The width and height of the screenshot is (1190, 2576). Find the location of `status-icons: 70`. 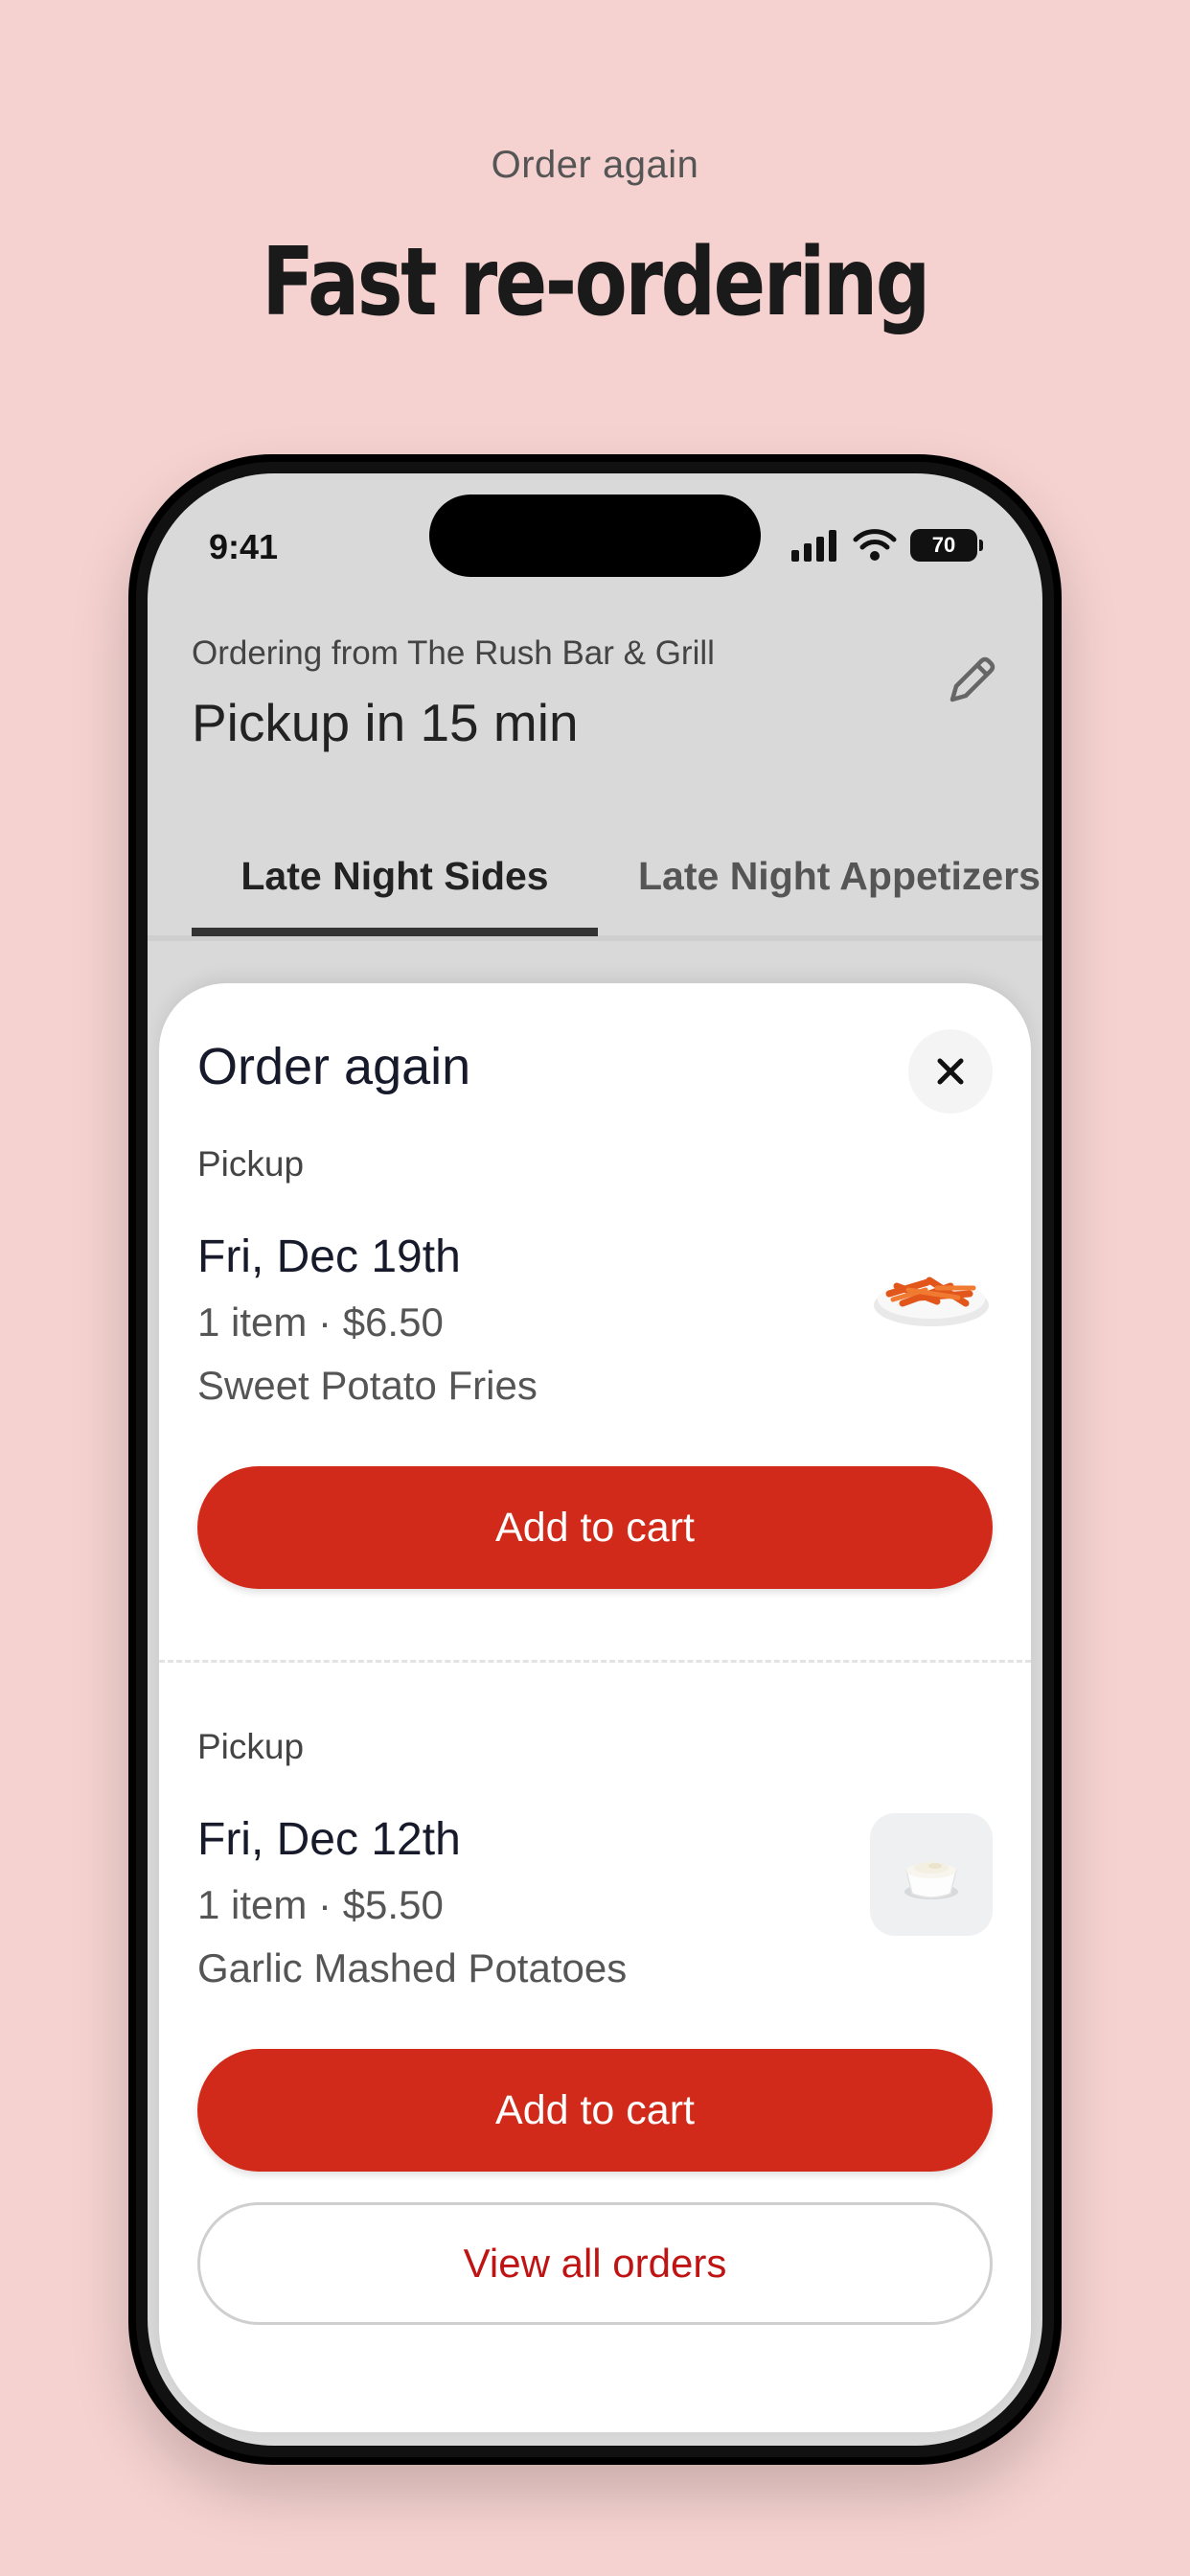

status-icons: 70 is located at coordinates (887, 545).